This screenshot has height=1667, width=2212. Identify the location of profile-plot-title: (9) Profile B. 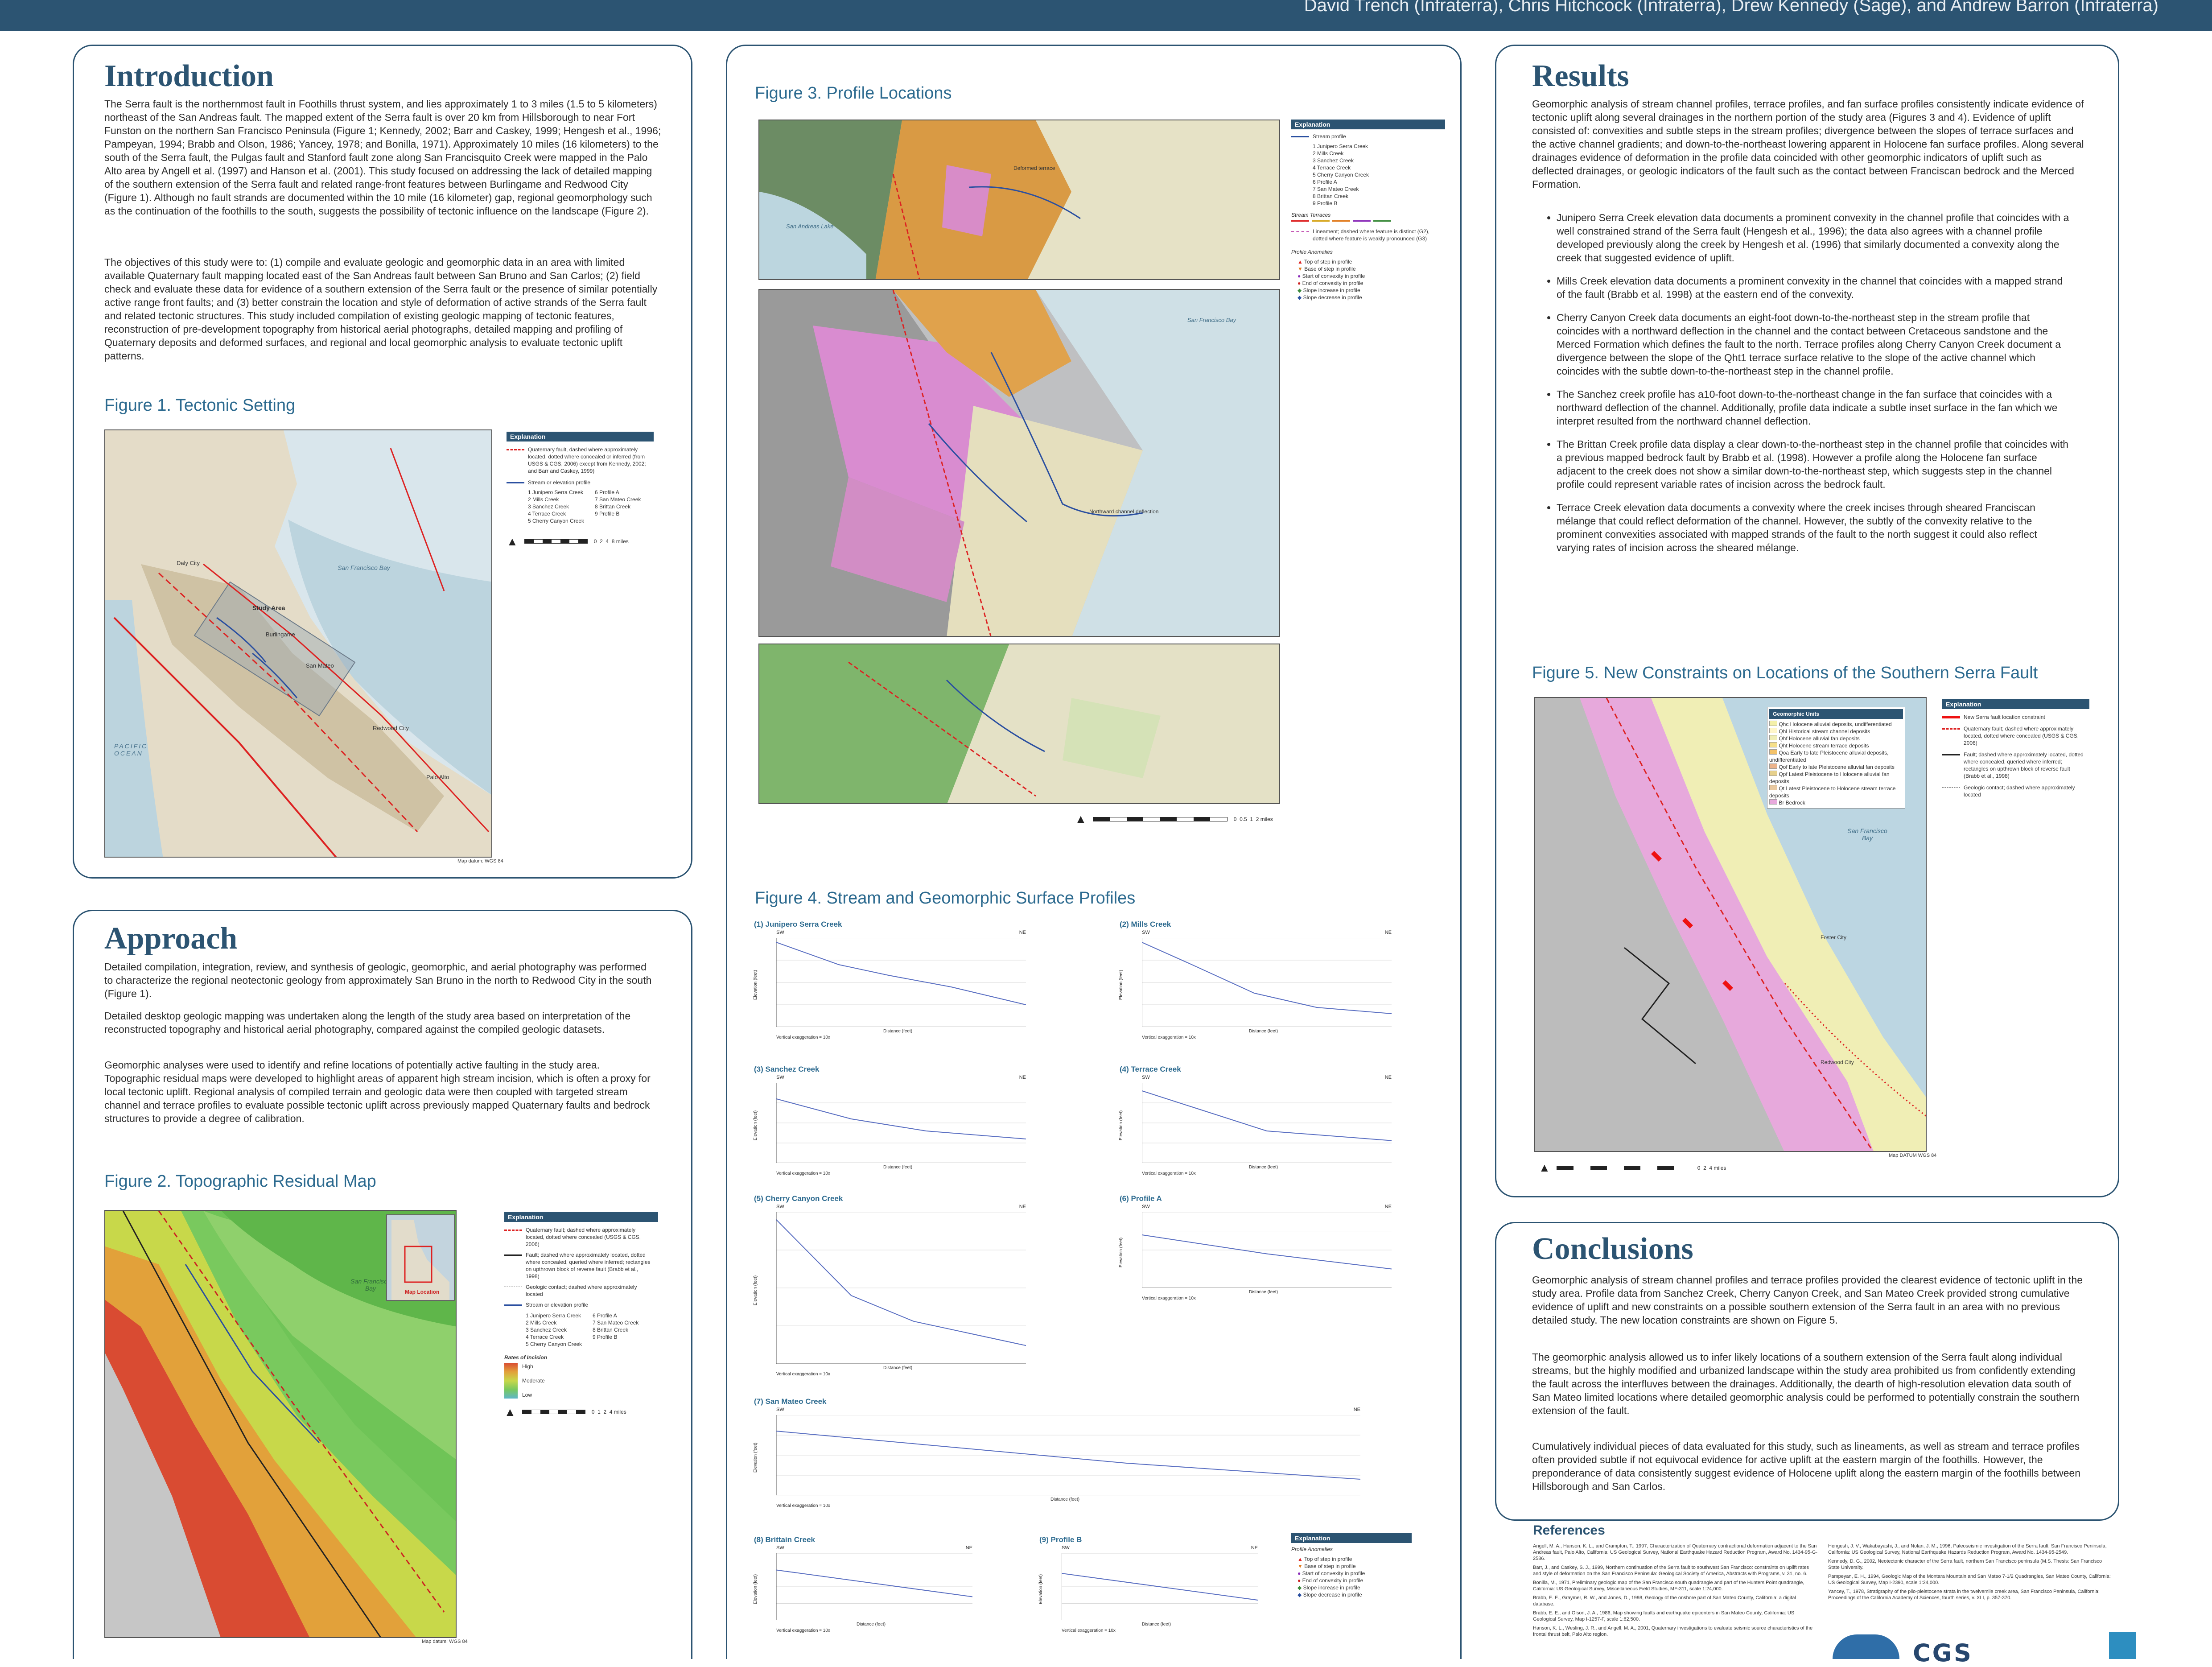
(1060, 1539).